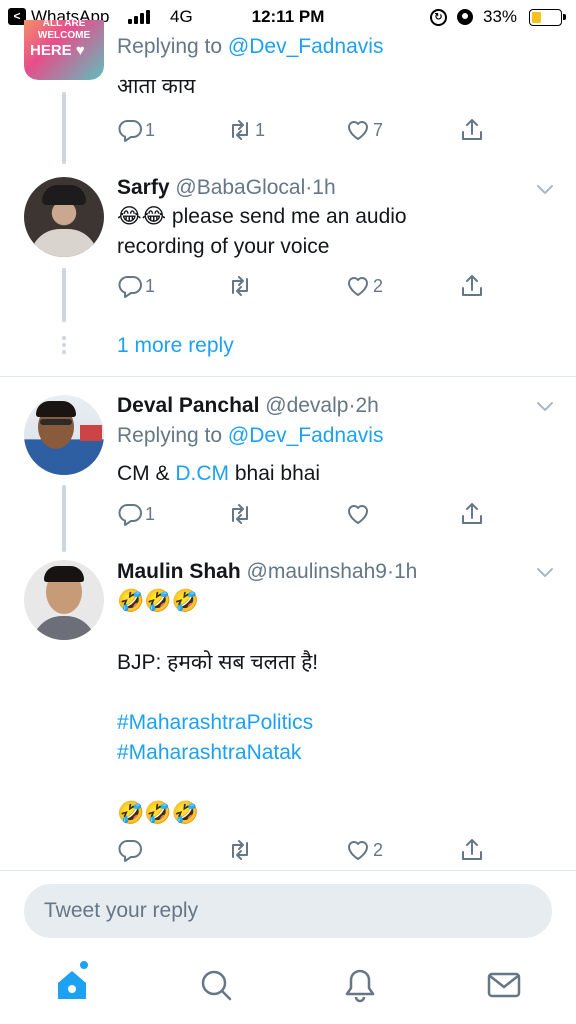  I want to click on like-button: 7, so click(364, 130).